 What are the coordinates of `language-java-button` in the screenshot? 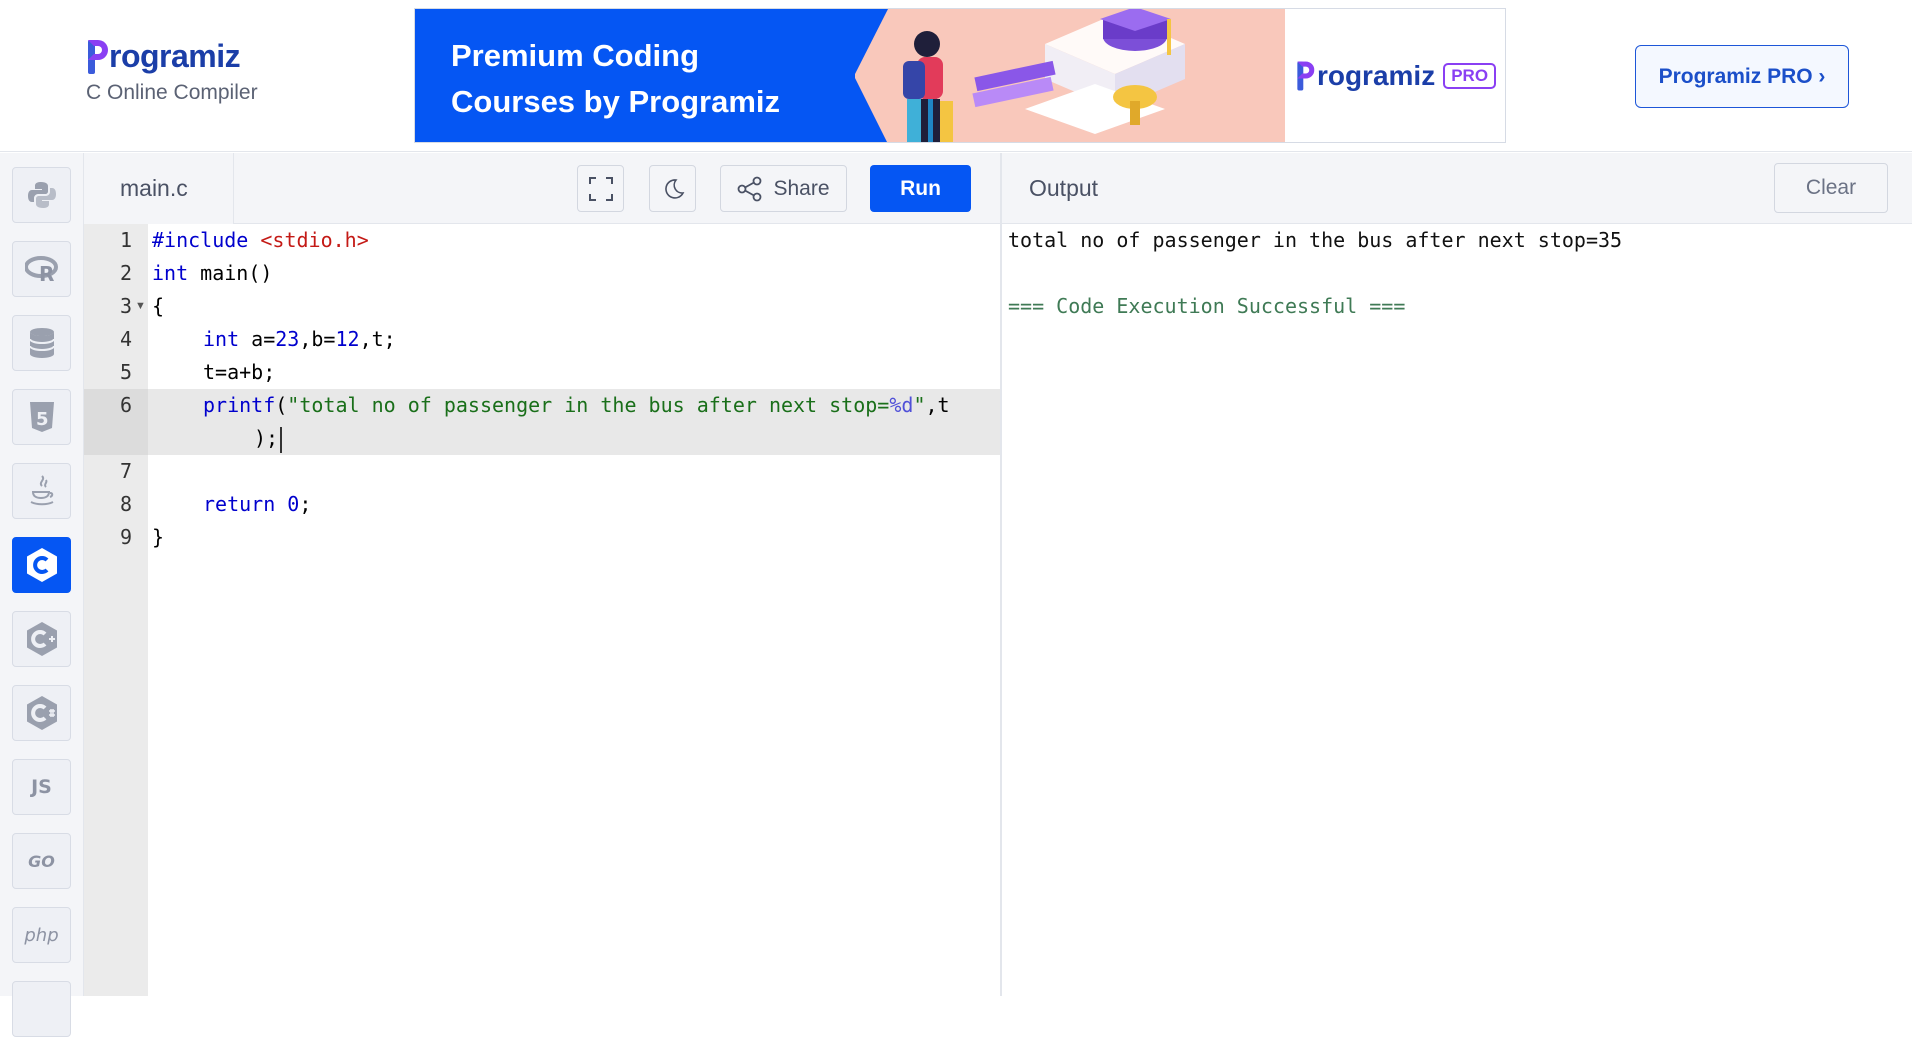 It's located at (41, 491).